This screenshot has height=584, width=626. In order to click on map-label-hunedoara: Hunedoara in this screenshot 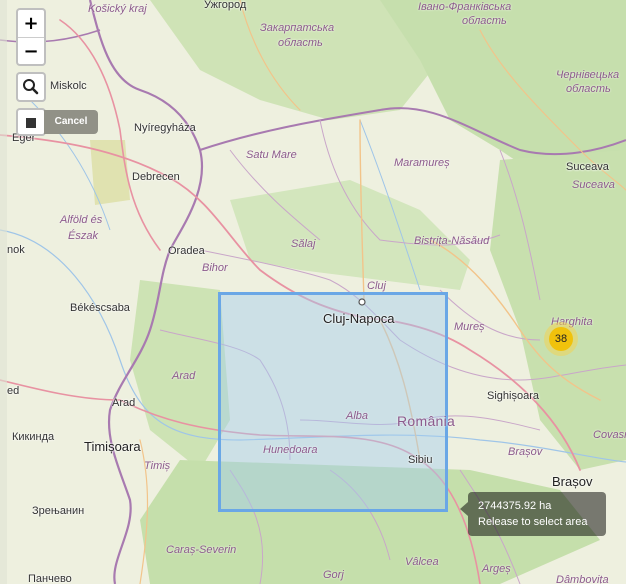, I will do `click(290, 450)`.